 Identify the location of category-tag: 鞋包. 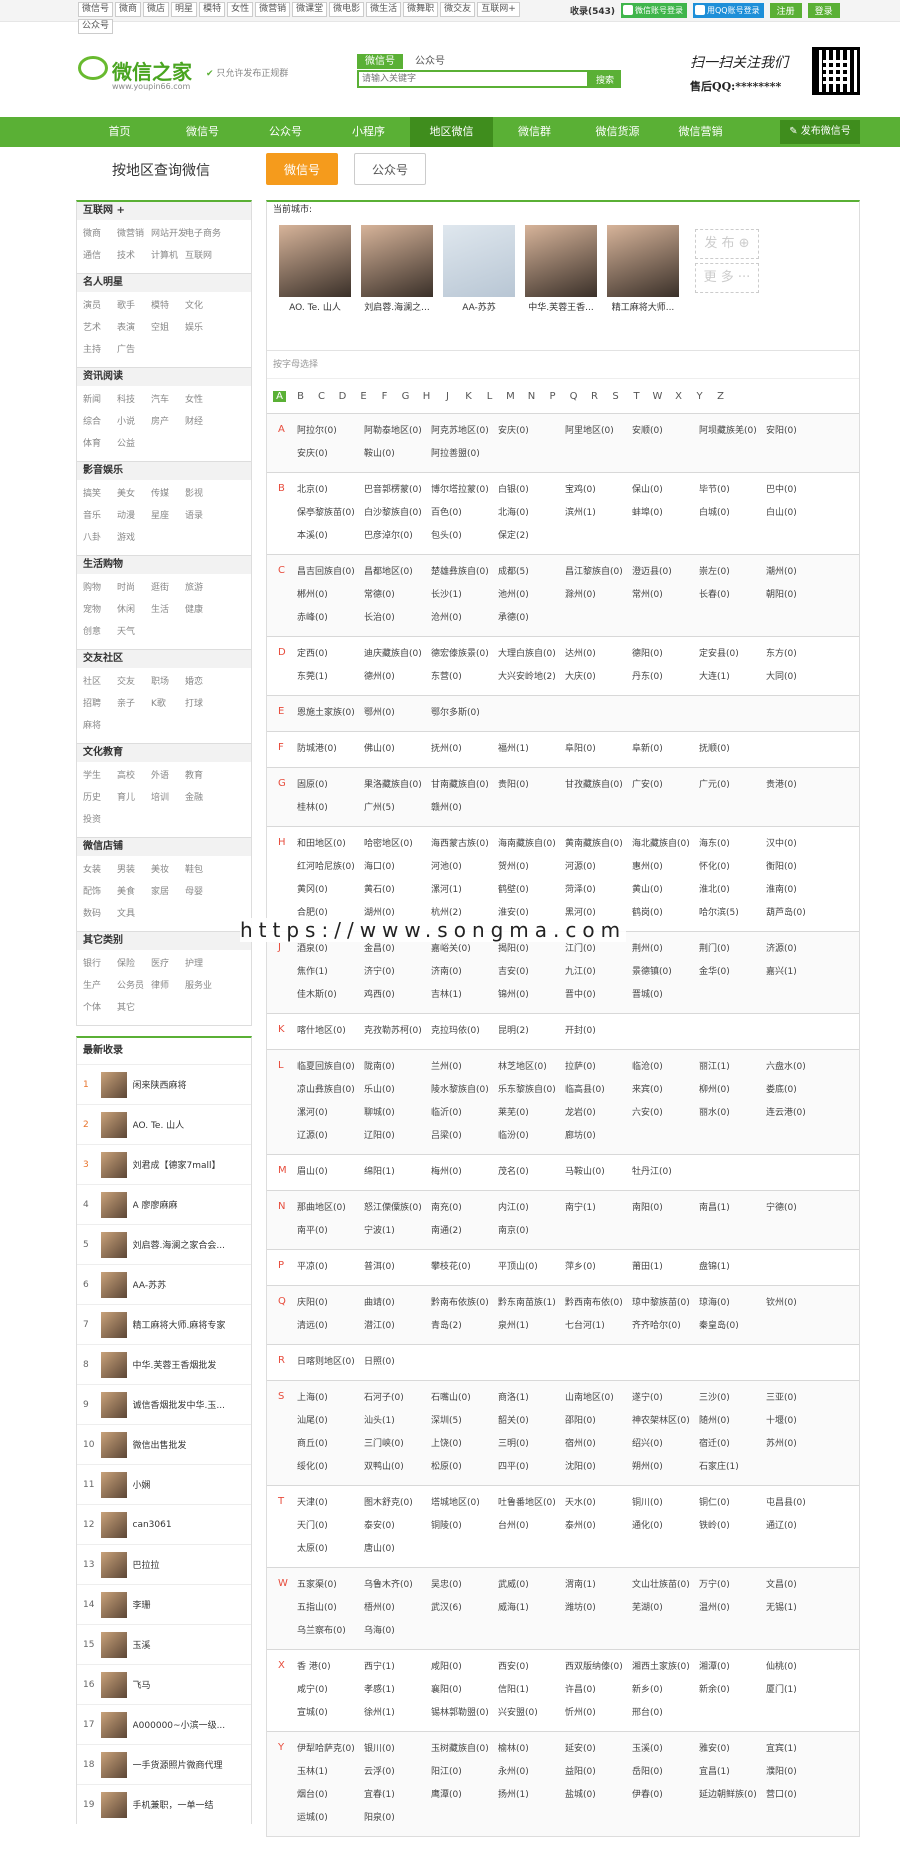
(202, 870).